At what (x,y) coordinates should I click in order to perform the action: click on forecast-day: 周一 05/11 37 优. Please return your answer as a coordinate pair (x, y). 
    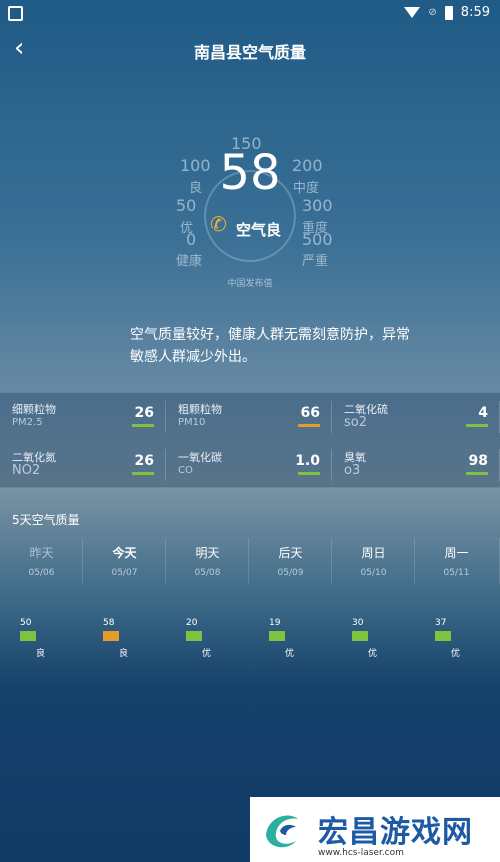
    Looking at the image, I should click on (457, 604).